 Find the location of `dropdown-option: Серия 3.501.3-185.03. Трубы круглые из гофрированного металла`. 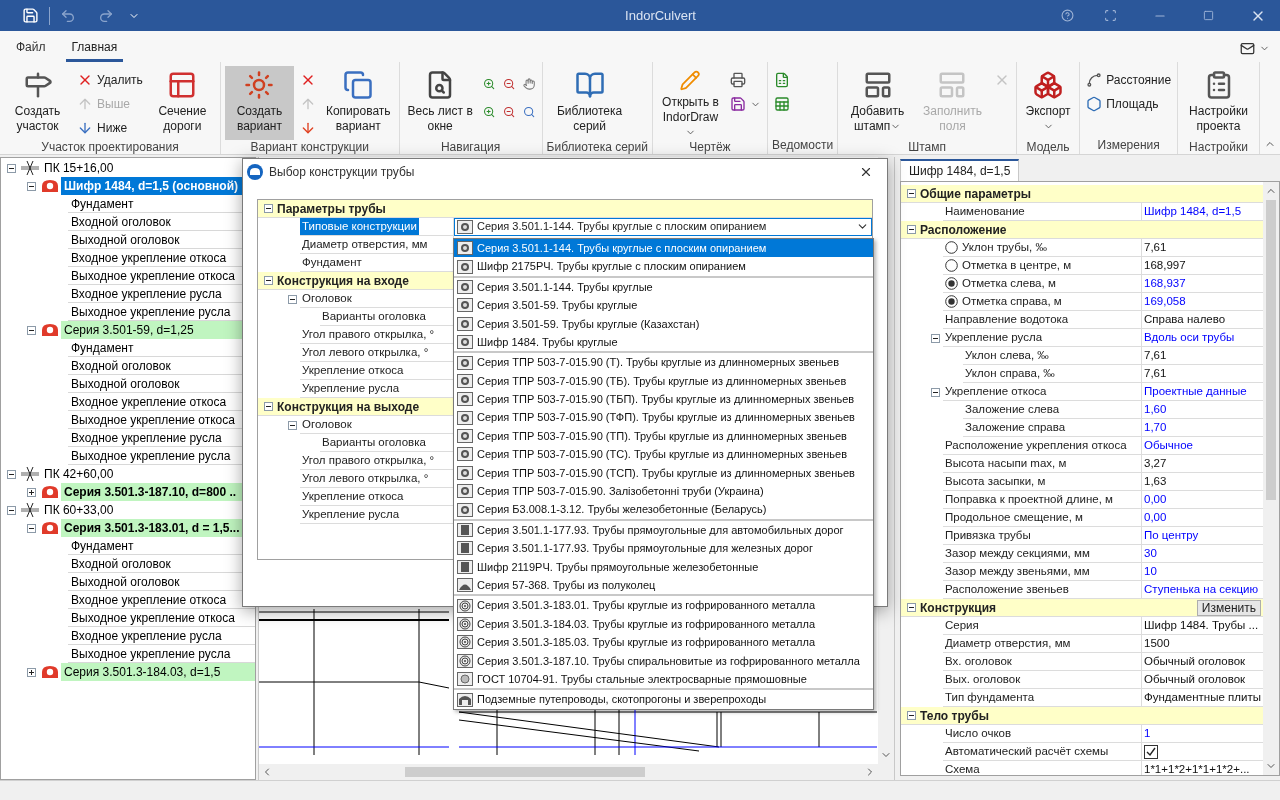

dropdown-option: Серия 3.501.3-185.03. Трубы круглые из гофрированного металла is located at coordinates (663, 642).